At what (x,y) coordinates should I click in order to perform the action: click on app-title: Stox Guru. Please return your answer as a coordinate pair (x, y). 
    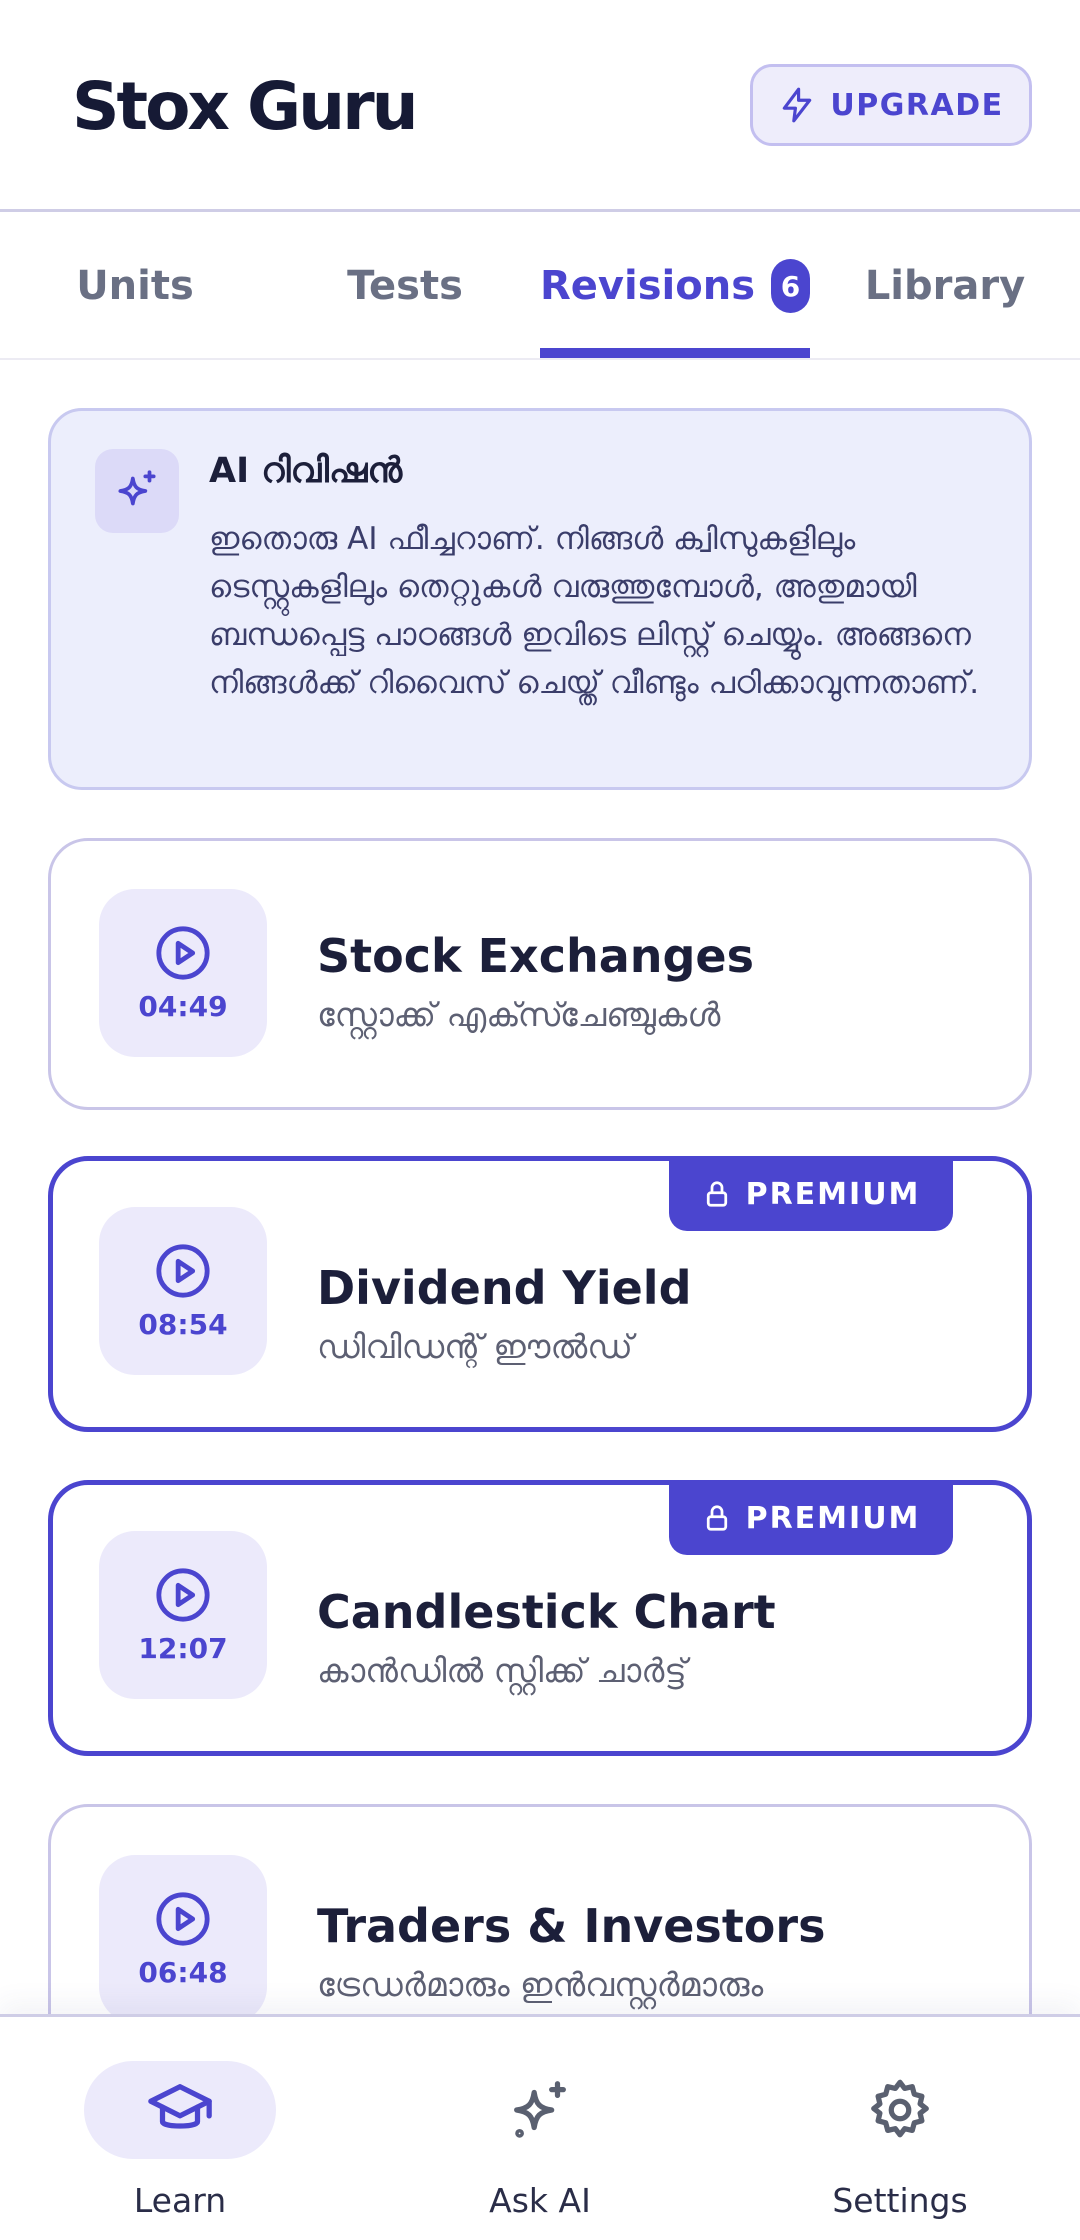
    Looking at the image, I should click on (245, 106).